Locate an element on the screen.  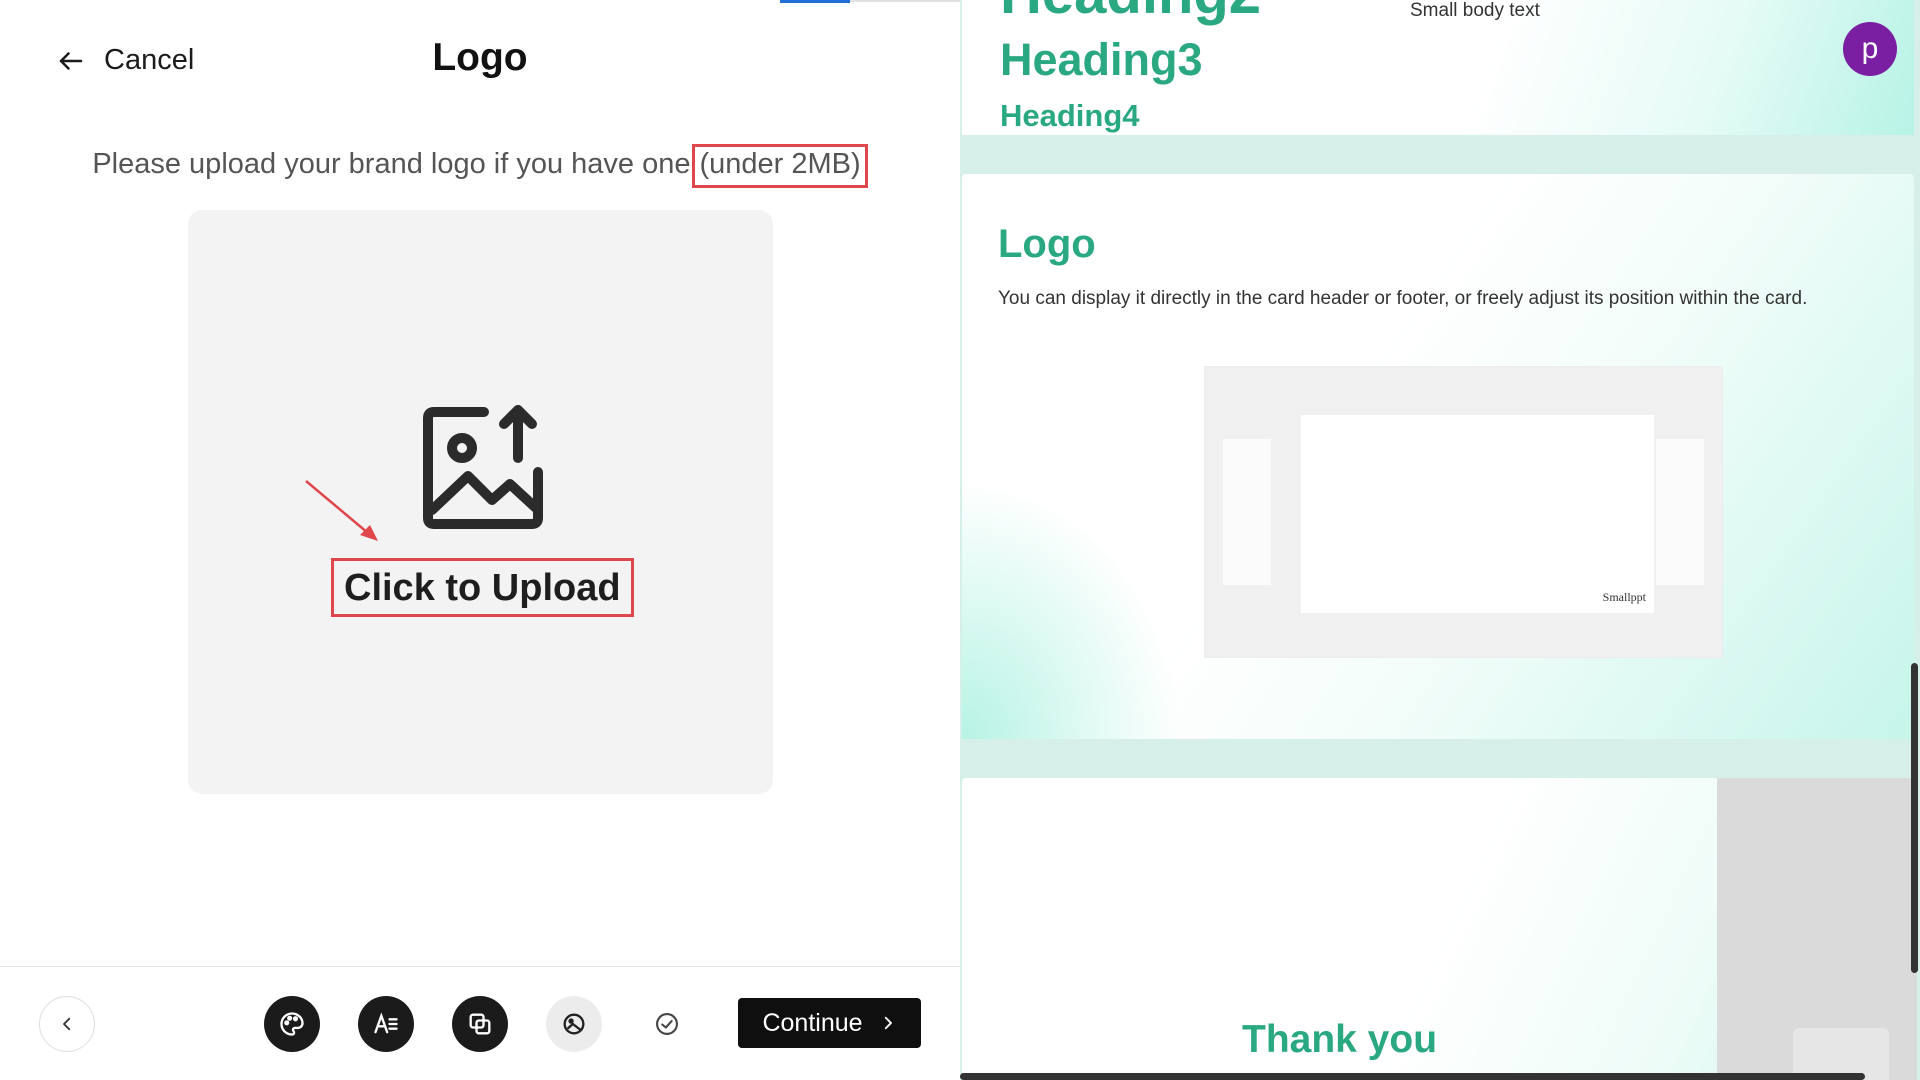
theme-color-button is located at coordinates (292, 1024).